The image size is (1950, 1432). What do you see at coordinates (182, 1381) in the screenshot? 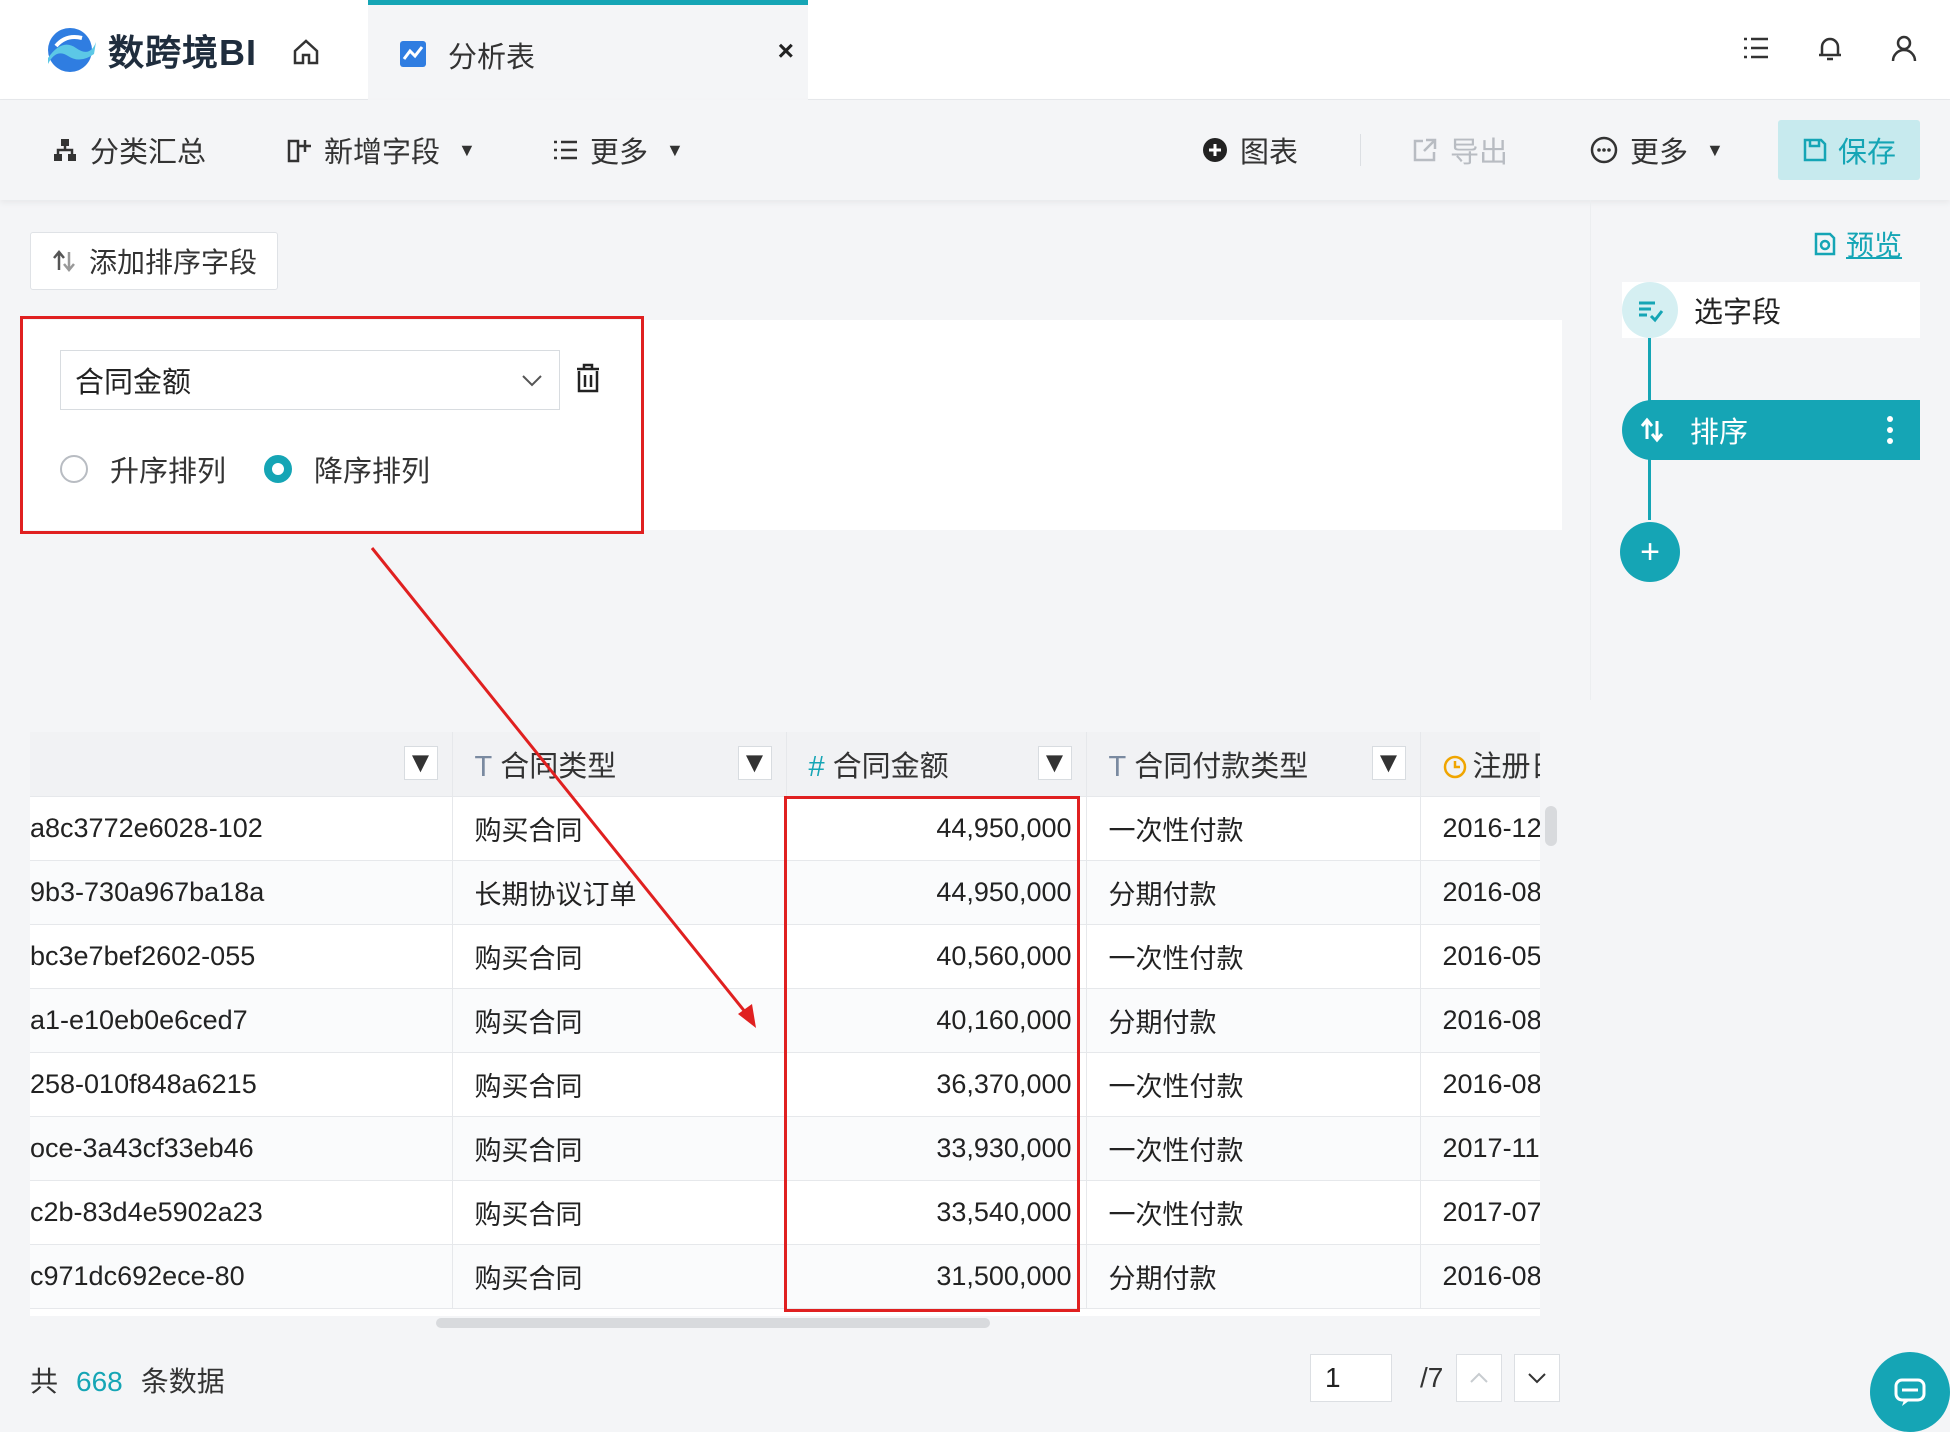
I see `total-suffix: 条数据` at bounding box center [182, 1381].